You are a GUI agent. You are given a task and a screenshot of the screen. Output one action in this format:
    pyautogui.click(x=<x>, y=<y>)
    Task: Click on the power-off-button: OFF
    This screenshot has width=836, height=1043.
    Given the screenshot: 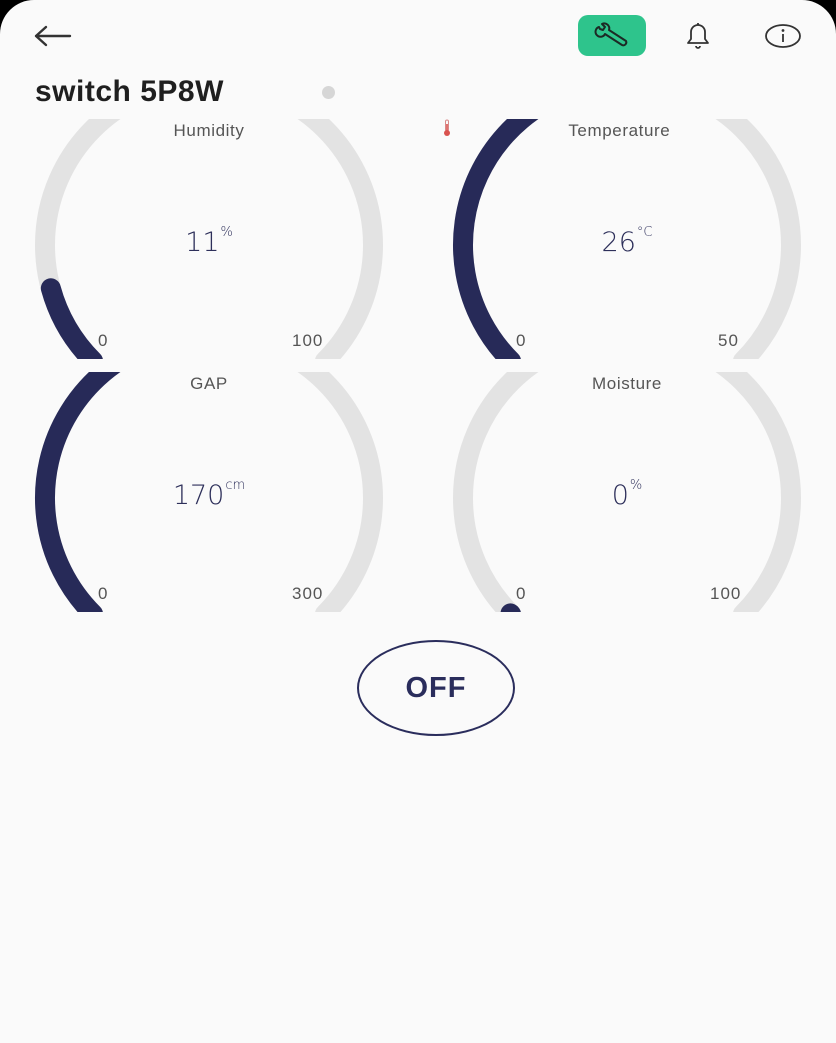 What is the action you would take?
    pyautogui.click(x=436, y=688)
    